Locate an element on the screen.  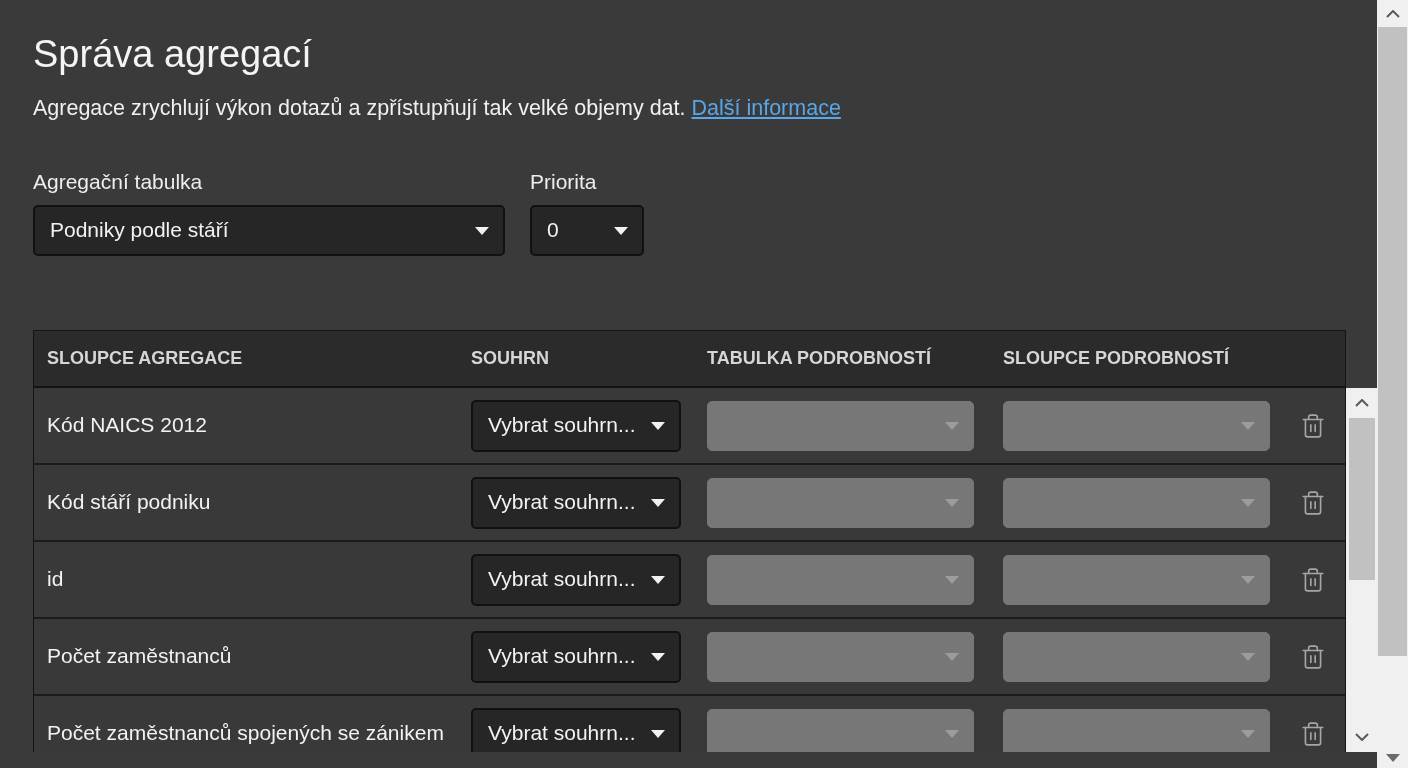
caret-down-icon is located at coordinates (1392, 758).